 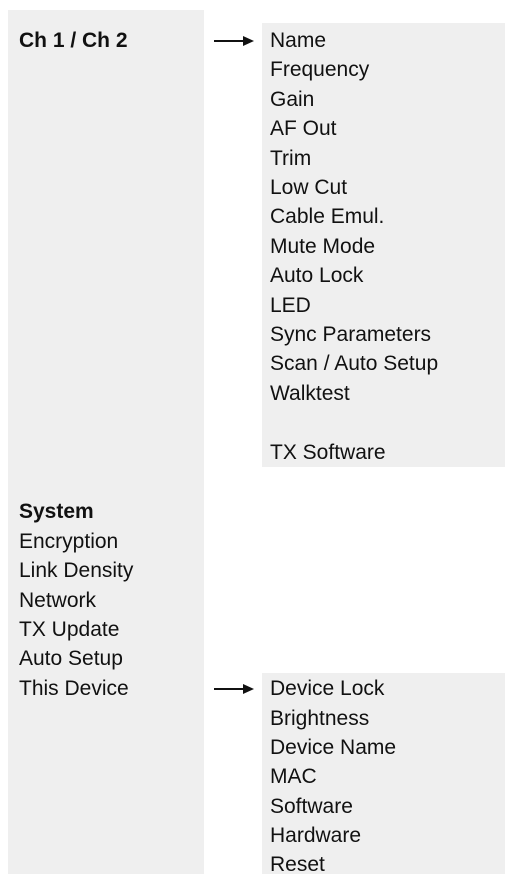 What do you see at coordinates (350, 334) in the screenshot?
I see `submenu-item-sync-parameters: Sync Parameters` at bounding box center [350, 334].